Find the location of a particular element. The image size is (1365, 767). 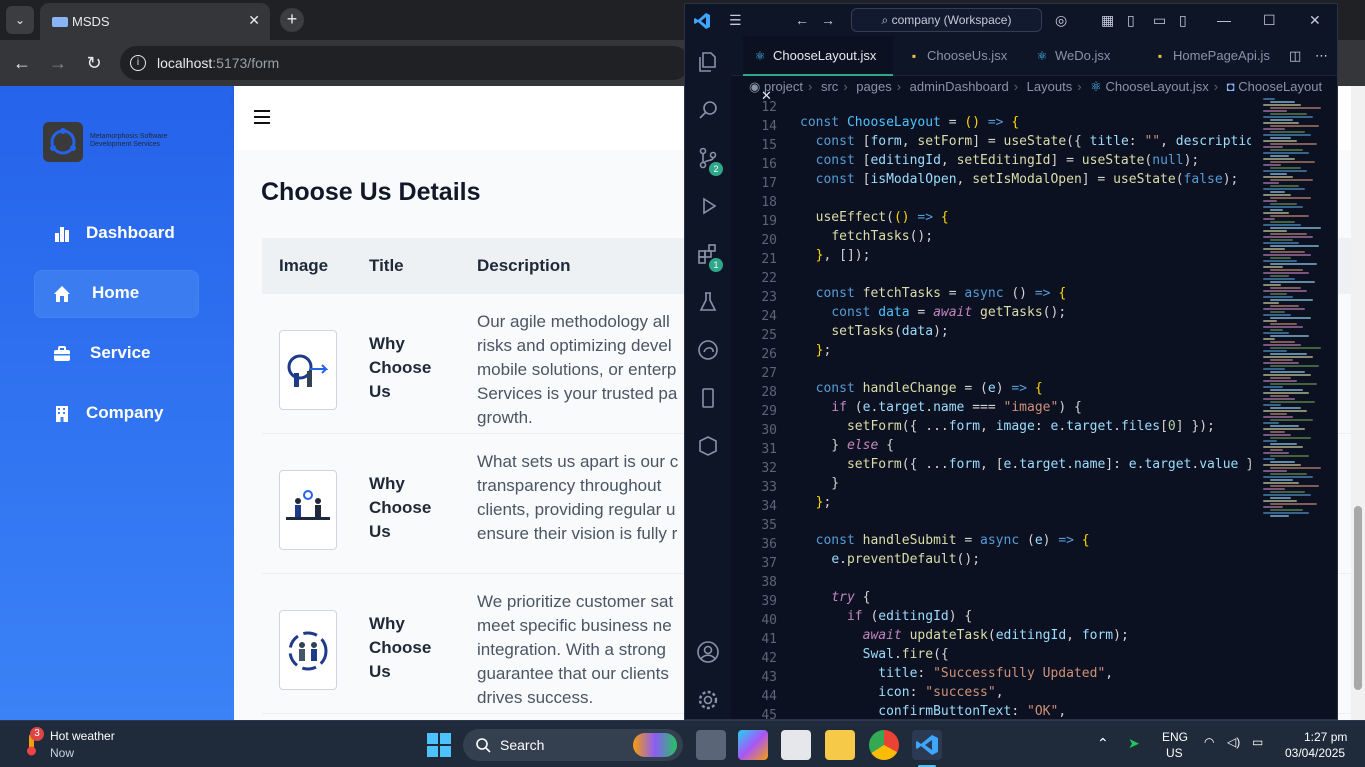

edge-devtools-icon is located at coordinates (708, 350).